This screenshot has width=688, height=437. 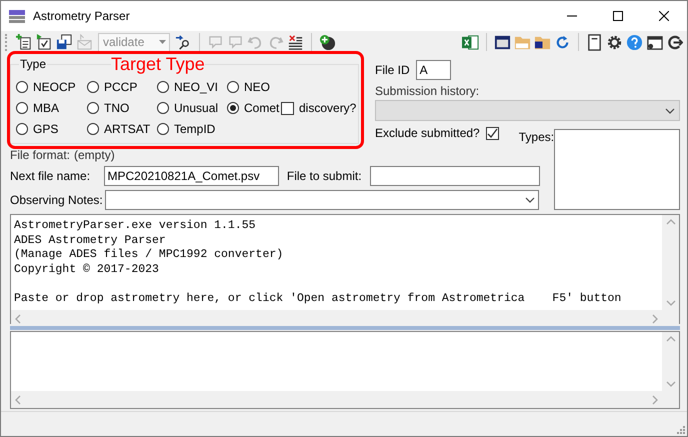 What do you see at coordinates (90, 241) in the screenshot?
I see `log-line: ADES Astrometry Parser` at bounding box center [90, 241].